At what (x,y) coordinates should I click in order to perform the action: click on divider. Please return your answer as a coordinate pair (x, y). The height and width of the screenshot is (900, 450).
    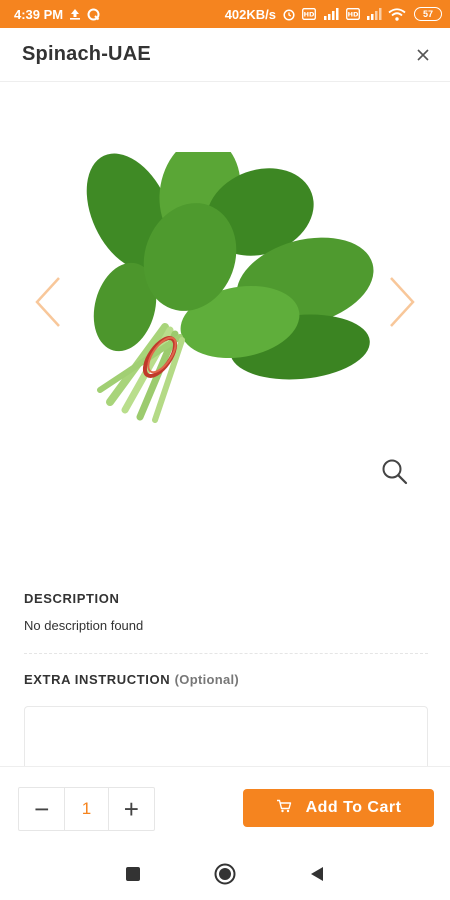
    Looking at the image, I should click on (226, 653).